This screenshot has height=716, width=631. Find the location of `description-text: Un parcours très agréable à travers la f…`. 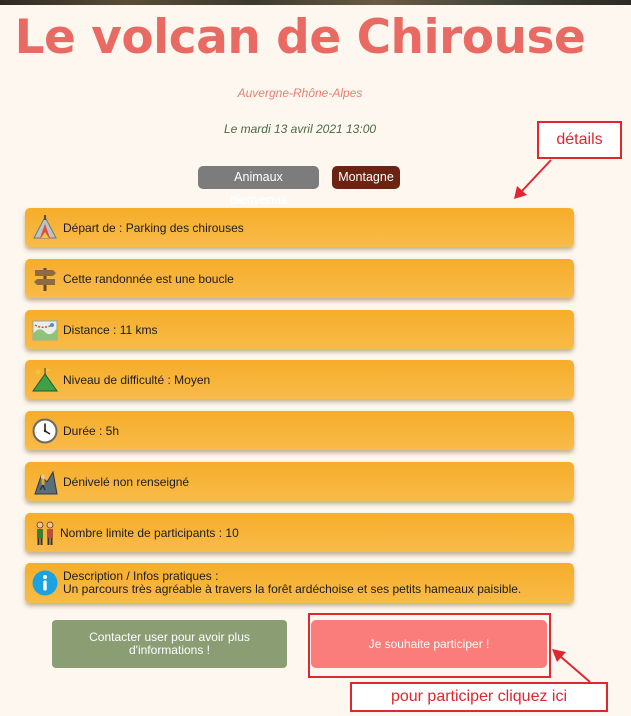

description-text: Un parcours très agréable à travers la f… is located at coordinates (292, 589).